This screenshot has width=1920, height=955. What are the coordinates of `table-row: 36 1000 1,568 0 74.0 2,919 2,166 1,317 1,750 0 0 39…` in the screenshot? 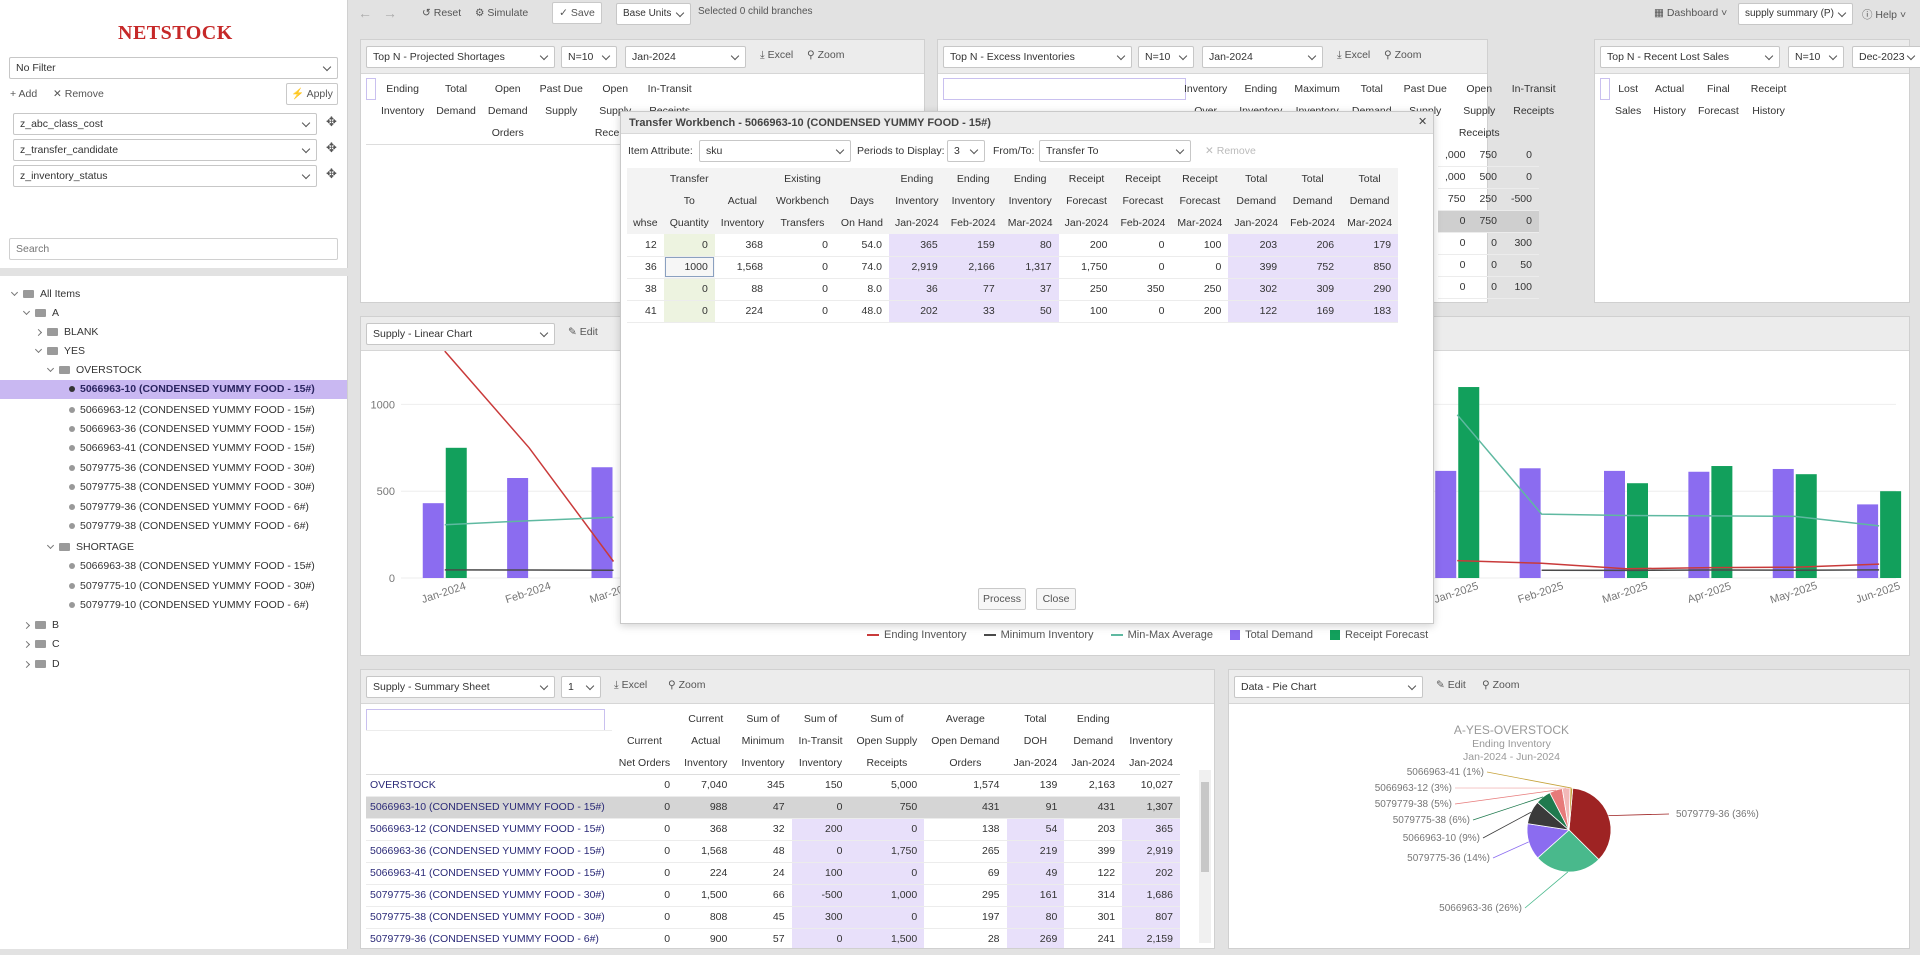 It's located at (1013, 267).